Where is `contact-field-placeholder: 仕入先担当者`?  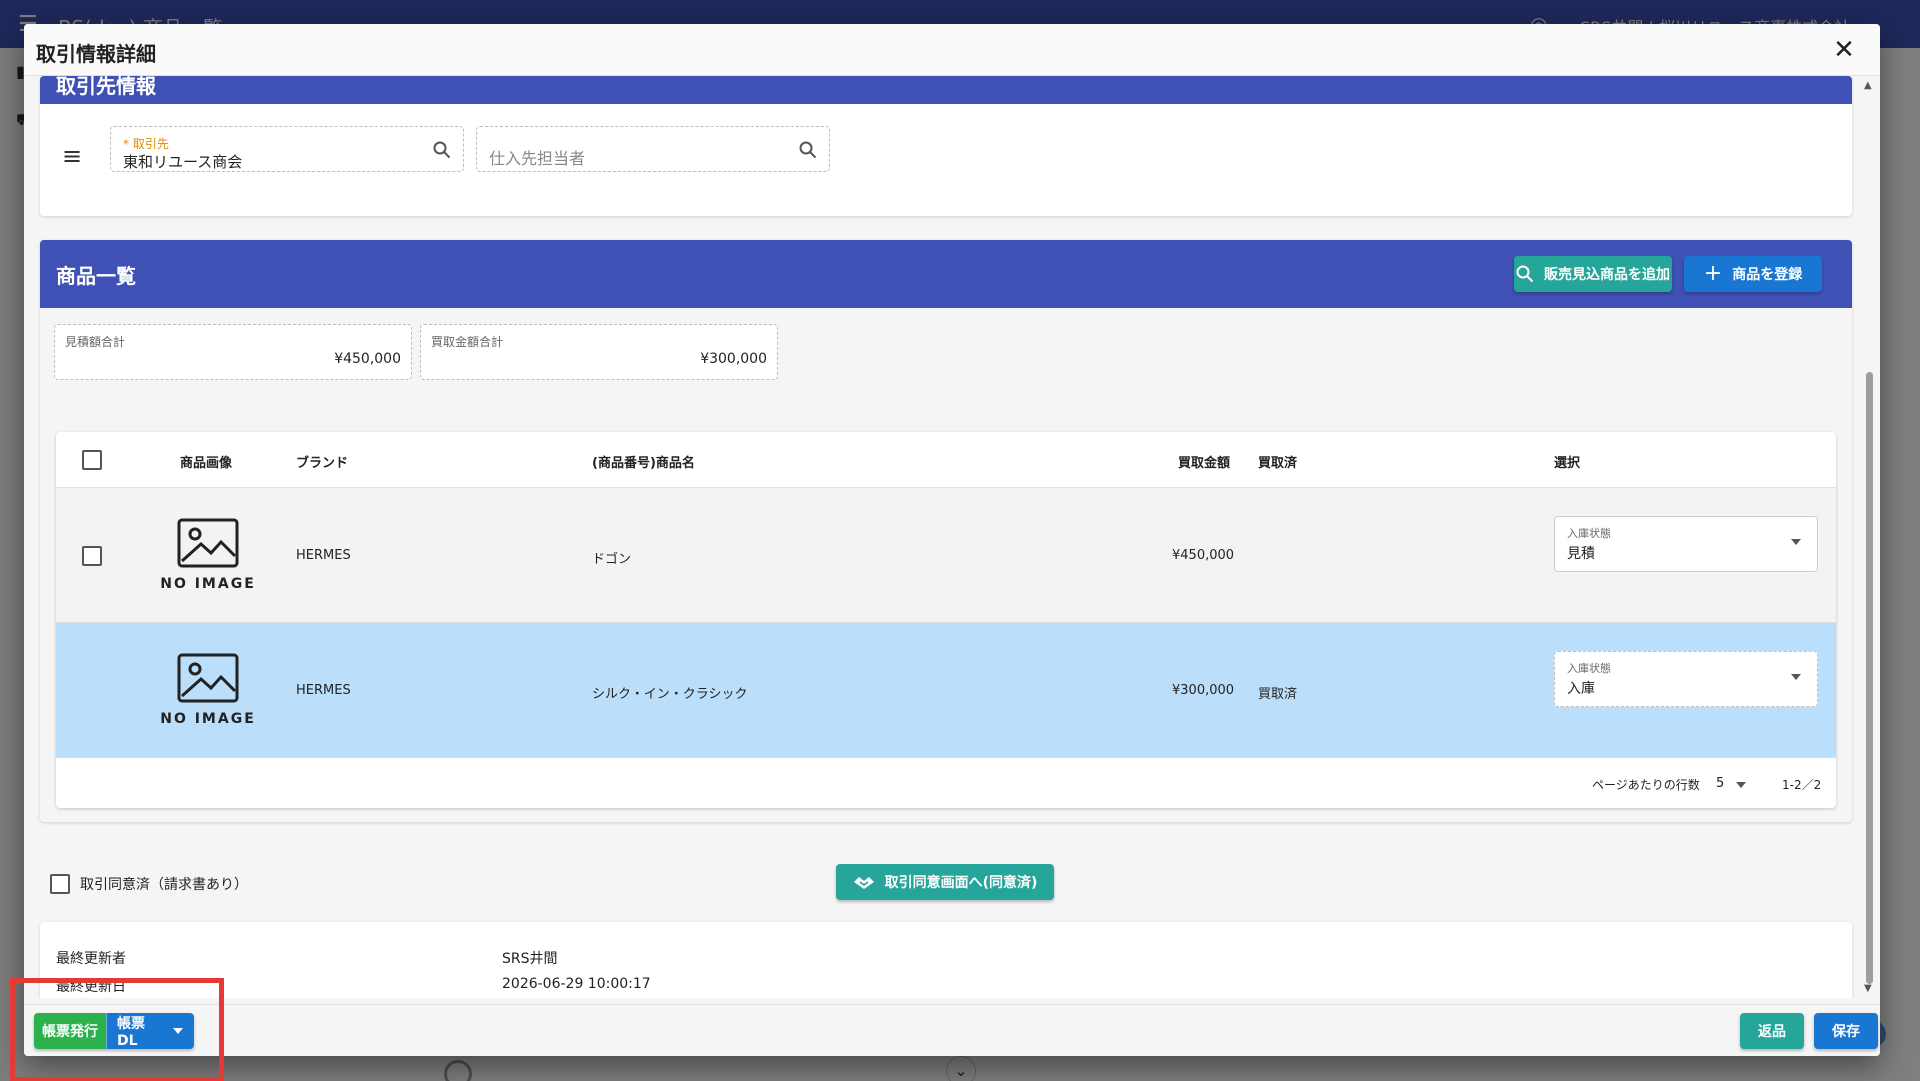
contact-field-placeholder: 仕入先担当者 is located at coordinates (537, 158).